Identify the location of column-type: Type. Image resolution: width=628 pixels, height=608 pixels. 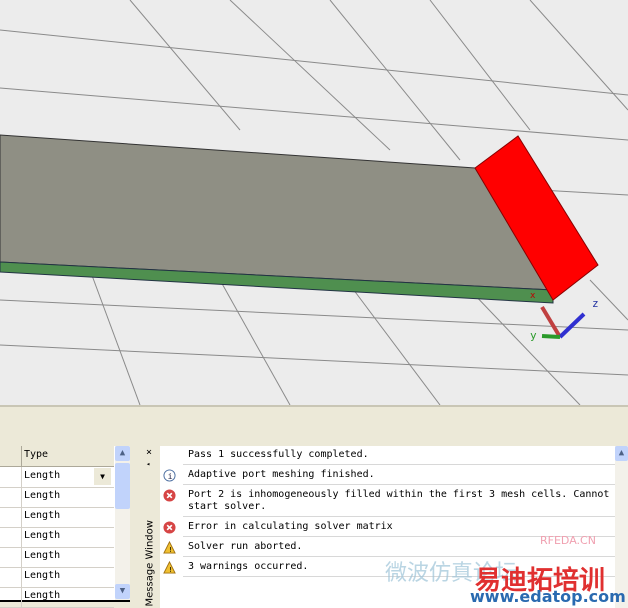
(36, 454).